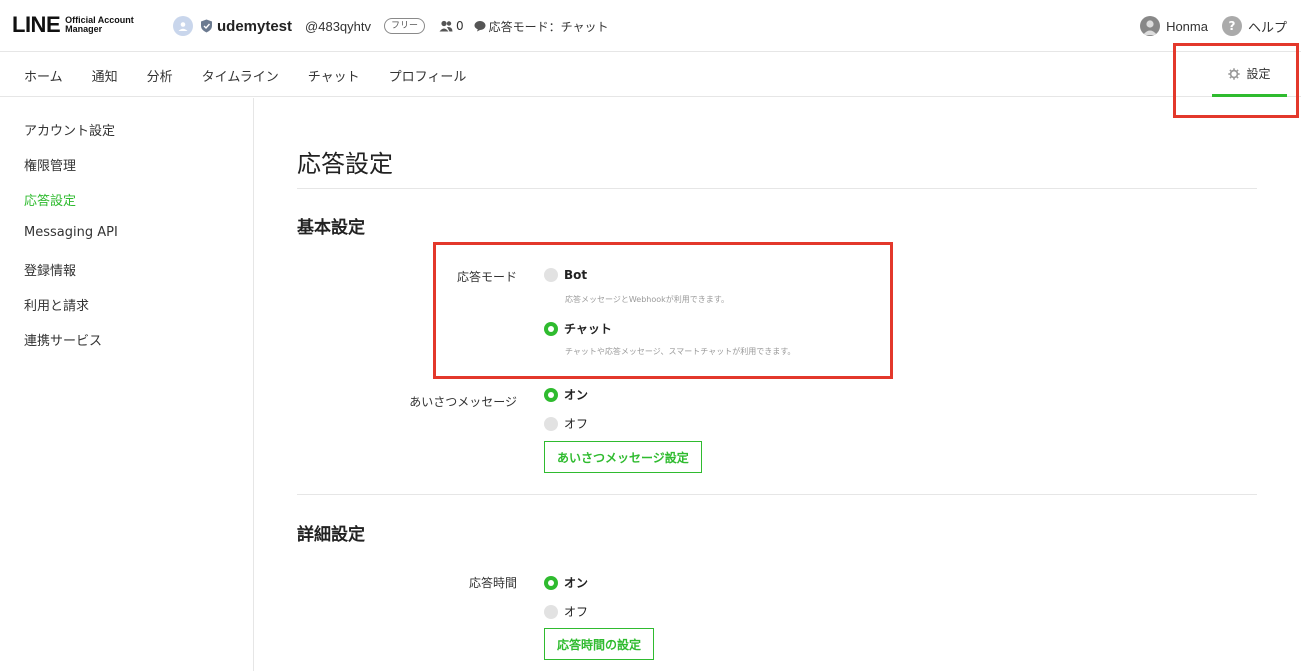  Describe the element at coordinates (183, 26) in the screenshot. I see `account-avatar-icon` at that location.